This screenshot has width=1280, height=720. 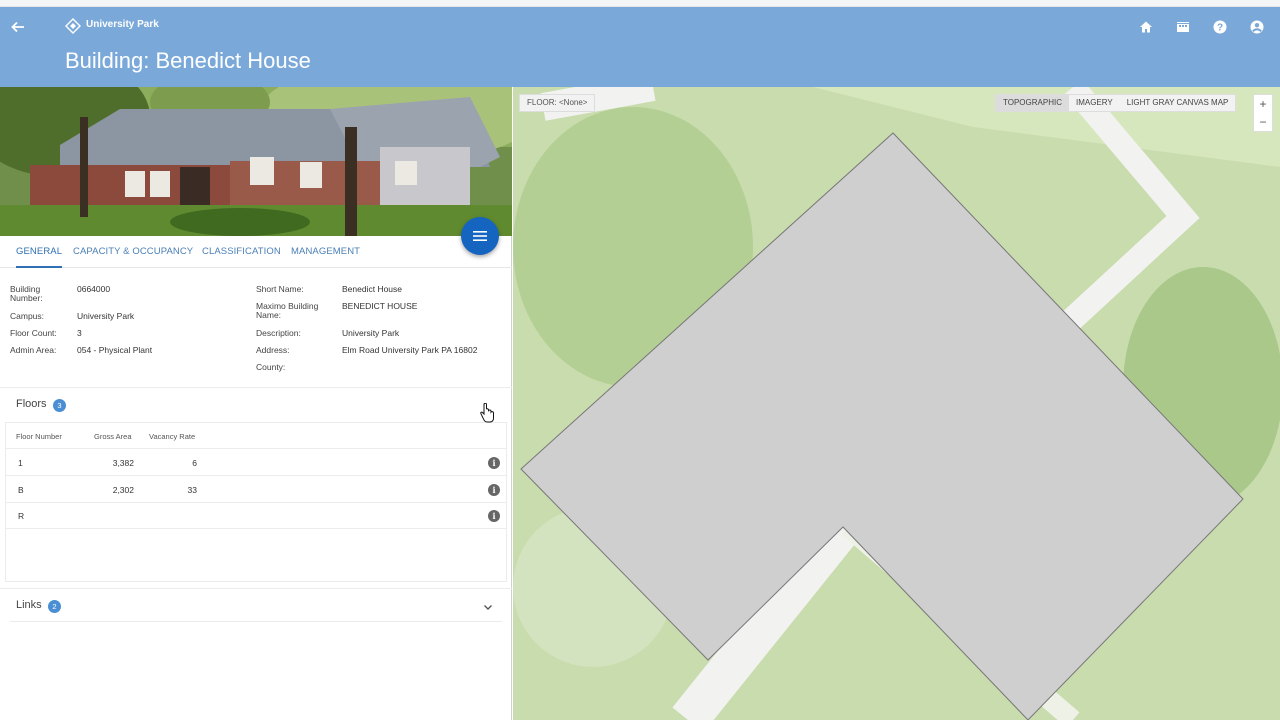 What do you see at coordinates (106, 316) in the screenshot?
I see `campus-value: University Park` at bounding box center [106, 316].